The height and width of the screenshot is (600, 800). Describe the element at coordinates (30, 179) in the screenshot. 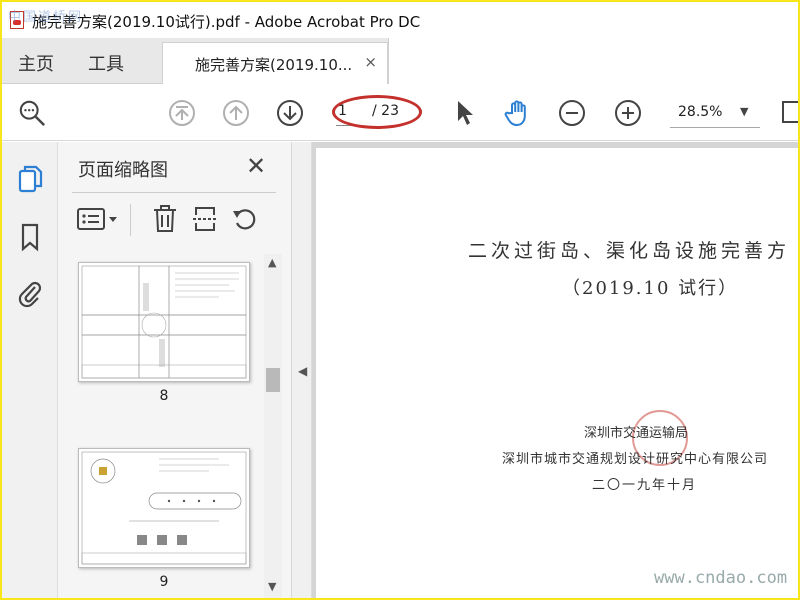

I see `page-thumbnails-icon` at that location.